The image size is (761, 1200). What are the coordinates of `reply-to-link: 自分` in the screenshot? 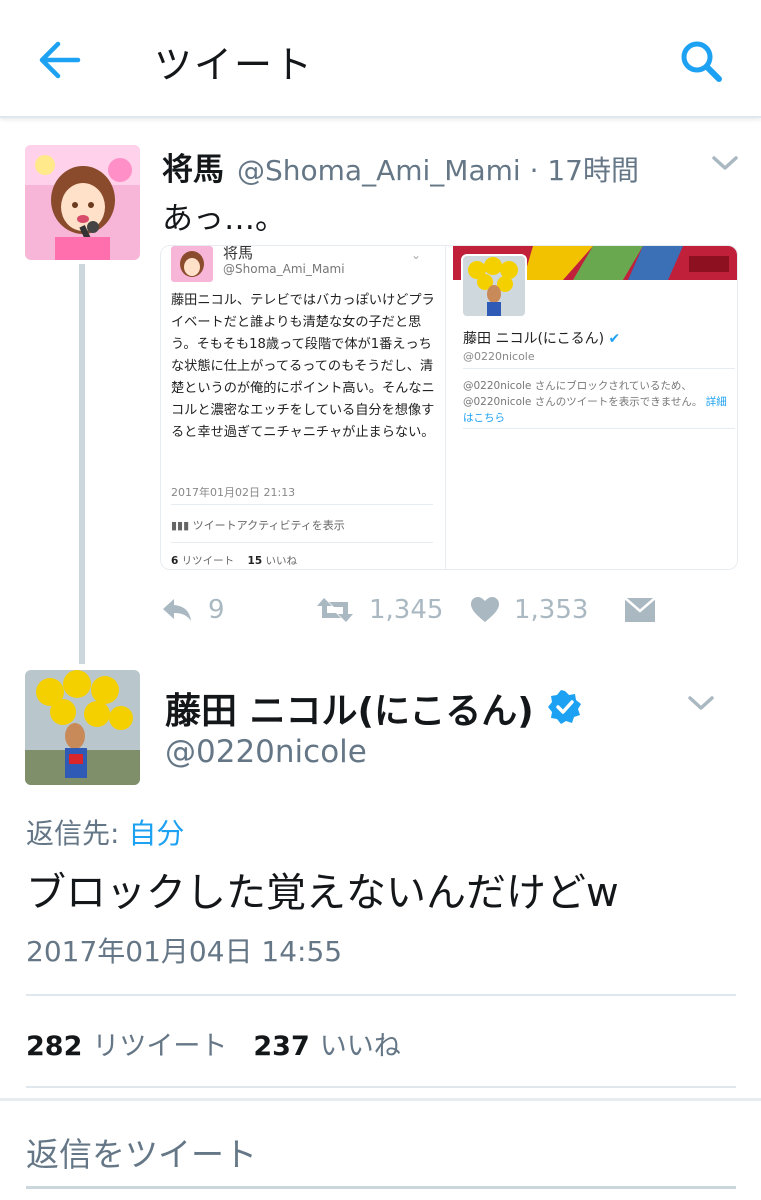 It's located at (156, 833).